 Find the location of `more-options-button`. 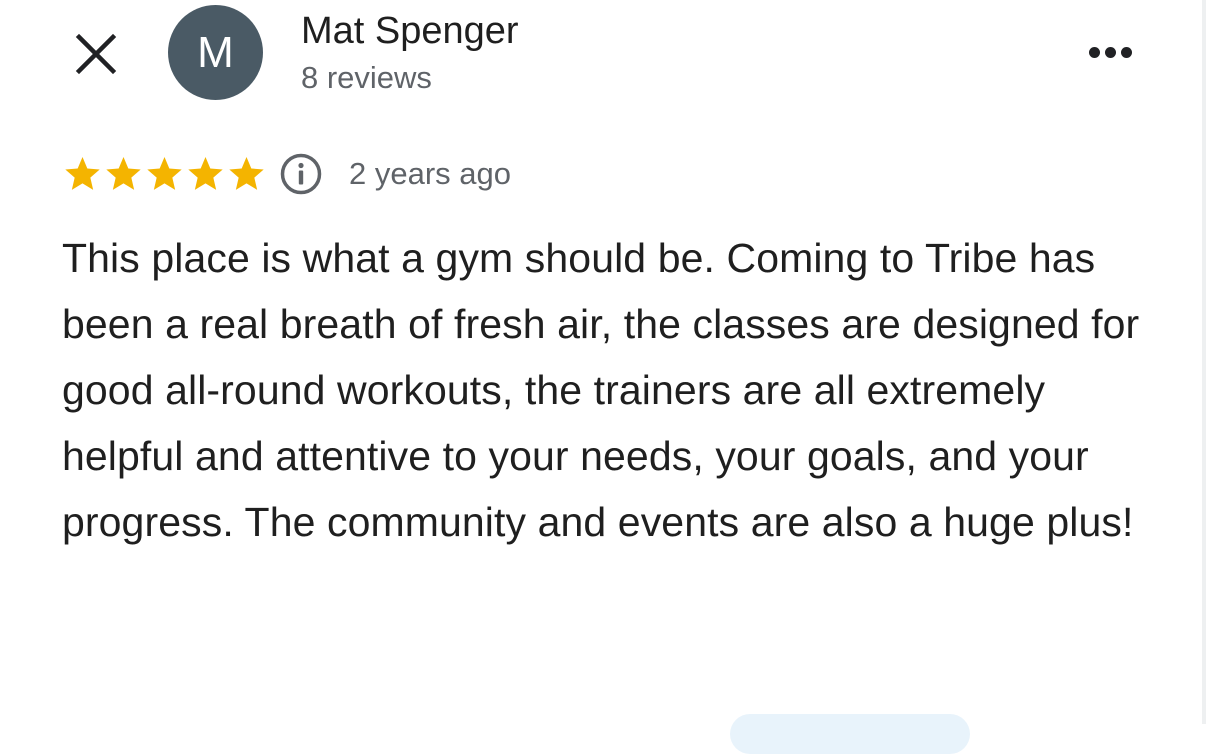

more-options-button is located at coordinates (1110, 52).